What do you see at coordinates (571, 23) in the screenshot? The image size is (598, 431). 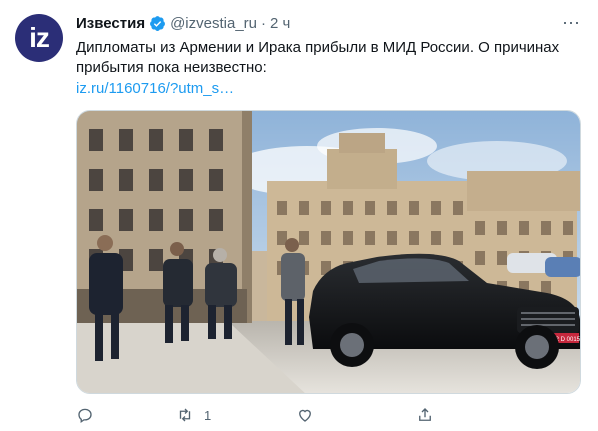 I see `more-options-icon: ⋯` at bounding box center [571, 23].